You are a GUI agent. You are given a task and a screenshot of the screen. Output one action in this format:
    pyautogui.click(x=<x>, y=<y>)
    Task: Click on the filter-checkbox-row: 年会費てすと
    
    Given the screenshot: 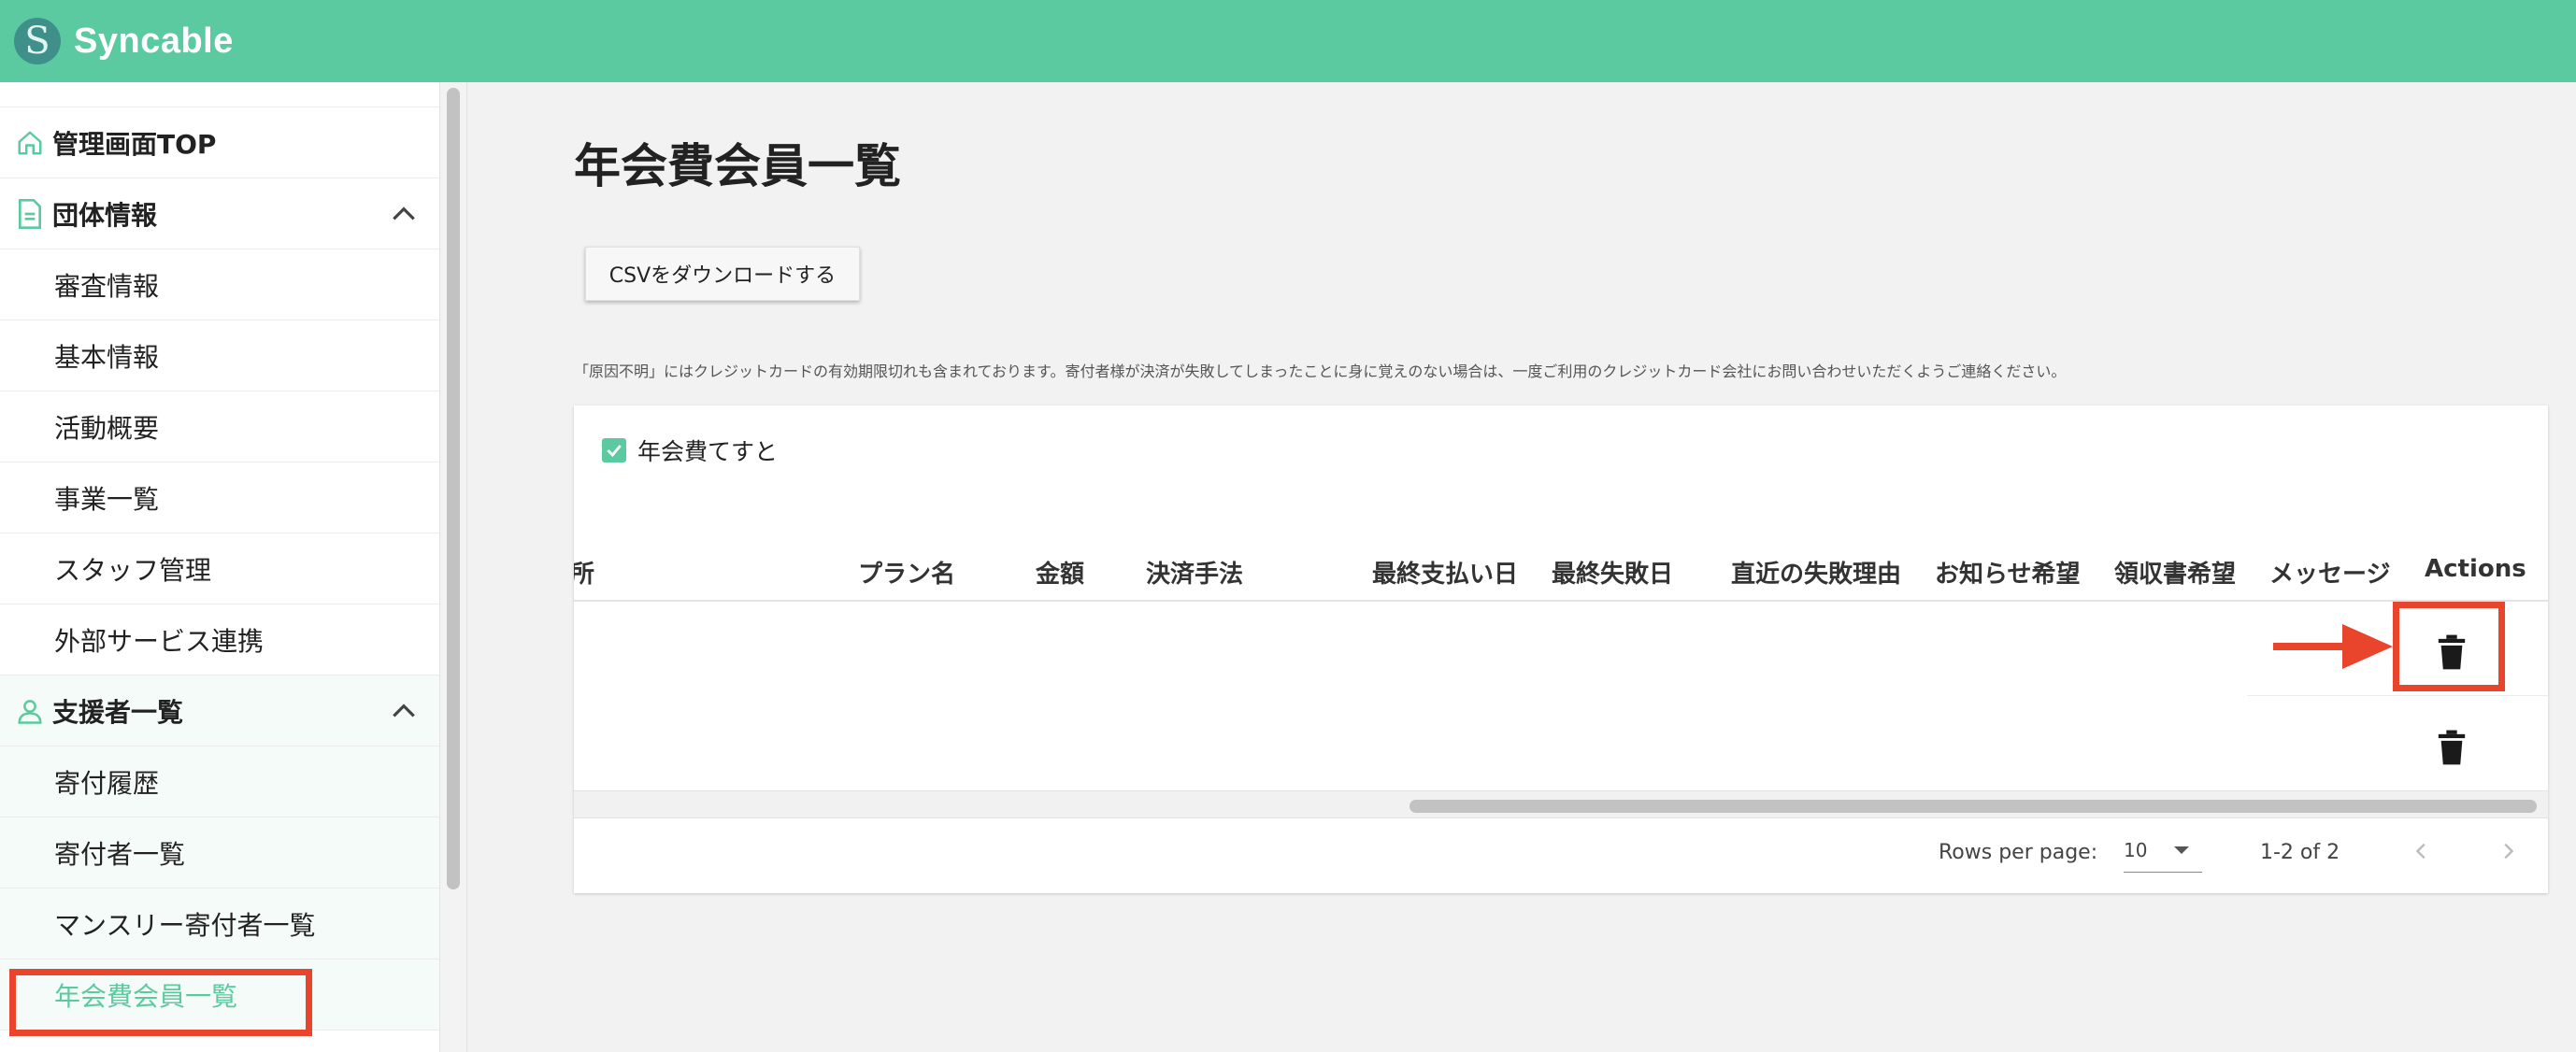 What is the action you would take?
    pyautogui.click(x=690, y=450)
    